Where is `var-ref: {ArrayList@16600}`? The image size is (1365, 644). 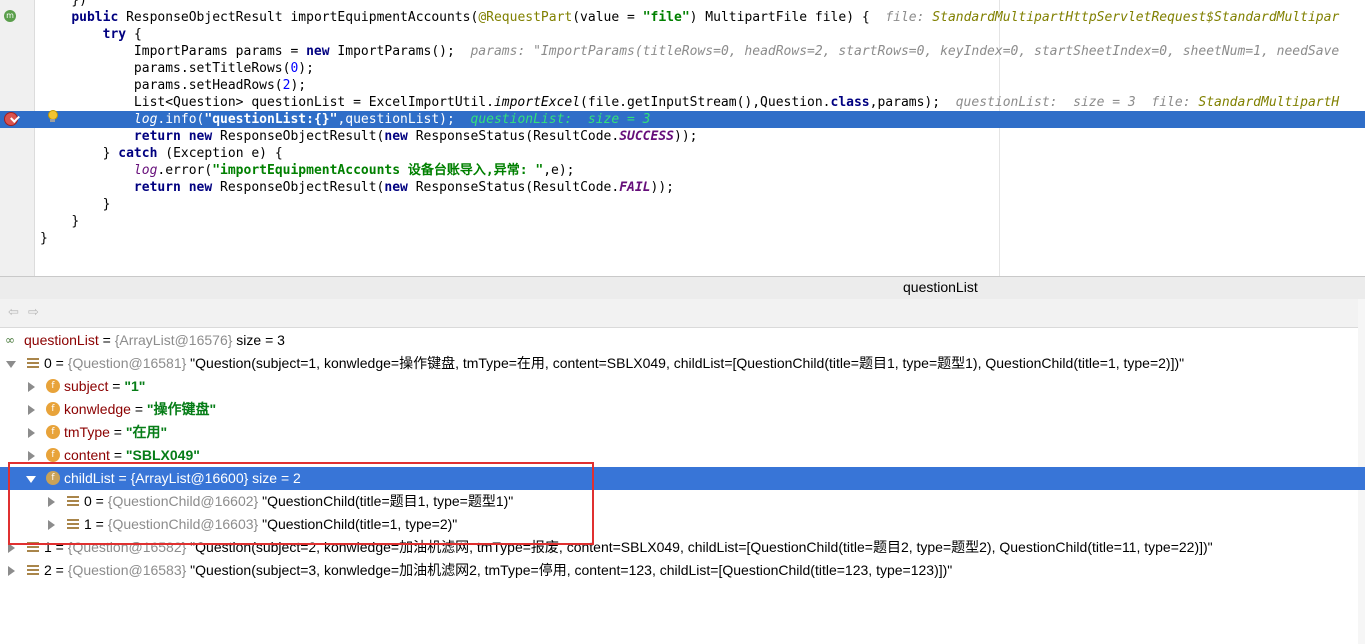 var-ref: {ArrayList@16600} is located at coordinates (189, 478).